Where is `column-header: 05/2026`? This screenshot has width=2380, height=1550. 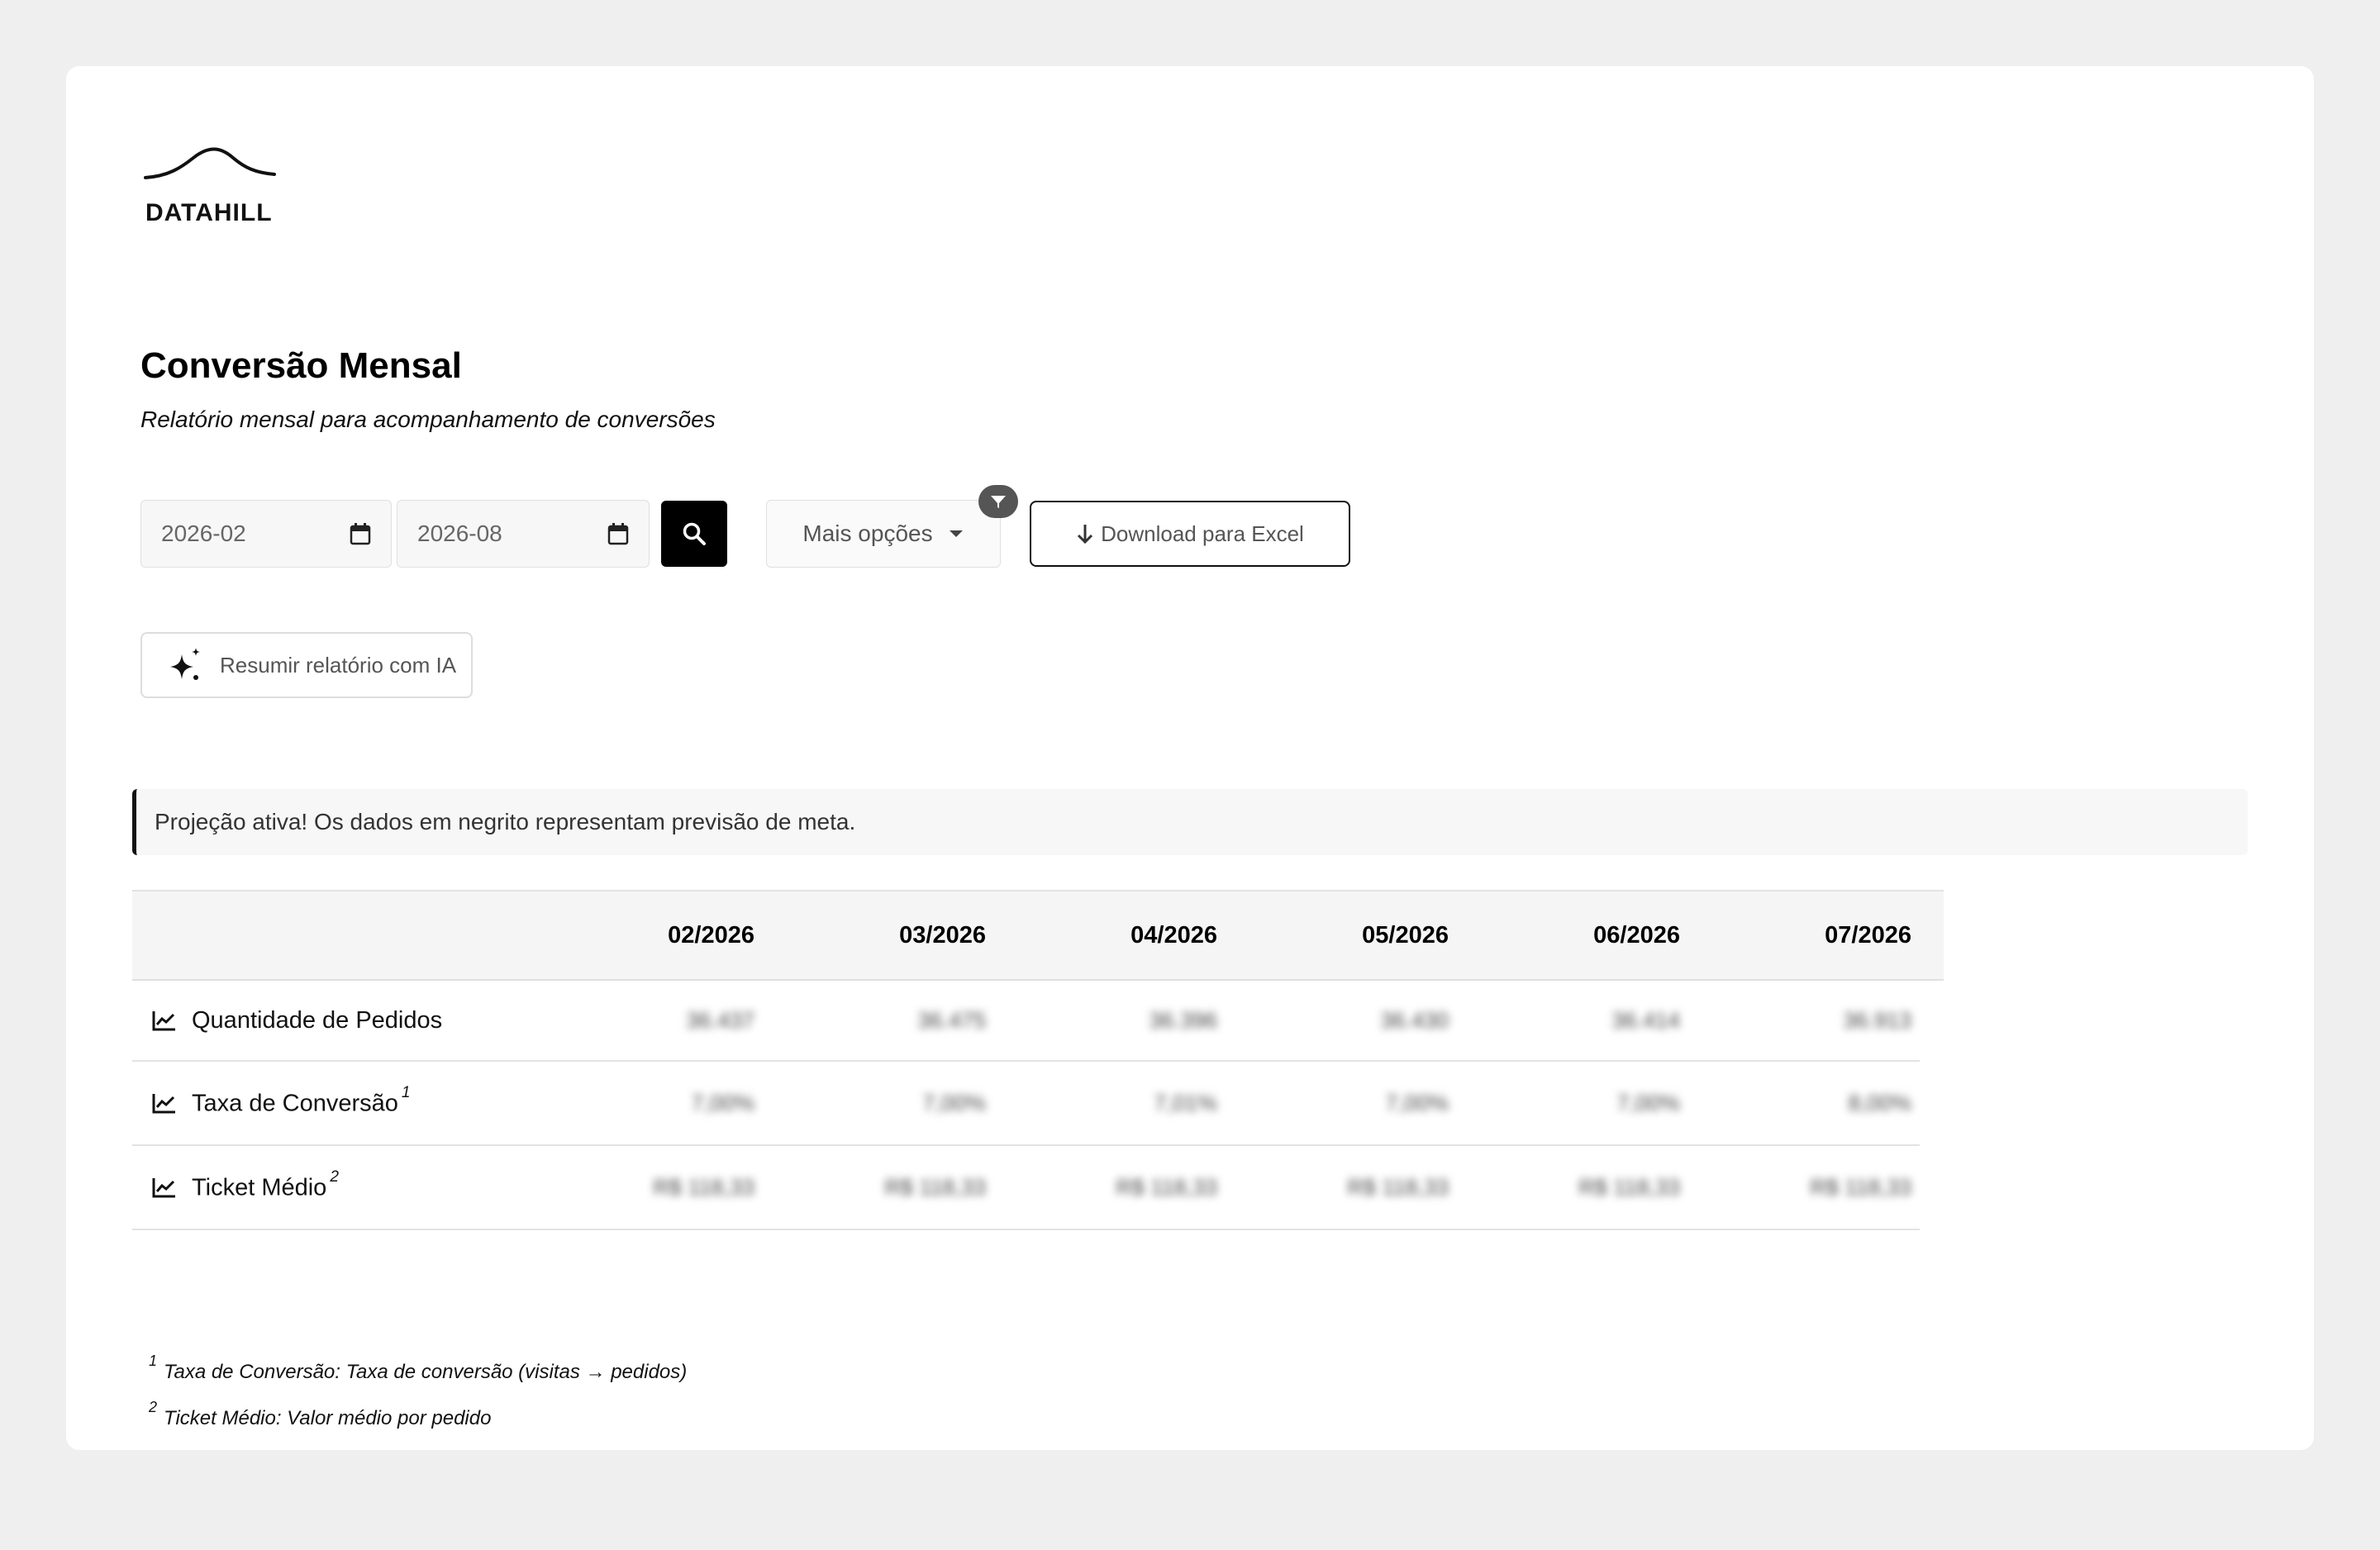
column-header: 05/2026 is located at coordinates (1405, 935).